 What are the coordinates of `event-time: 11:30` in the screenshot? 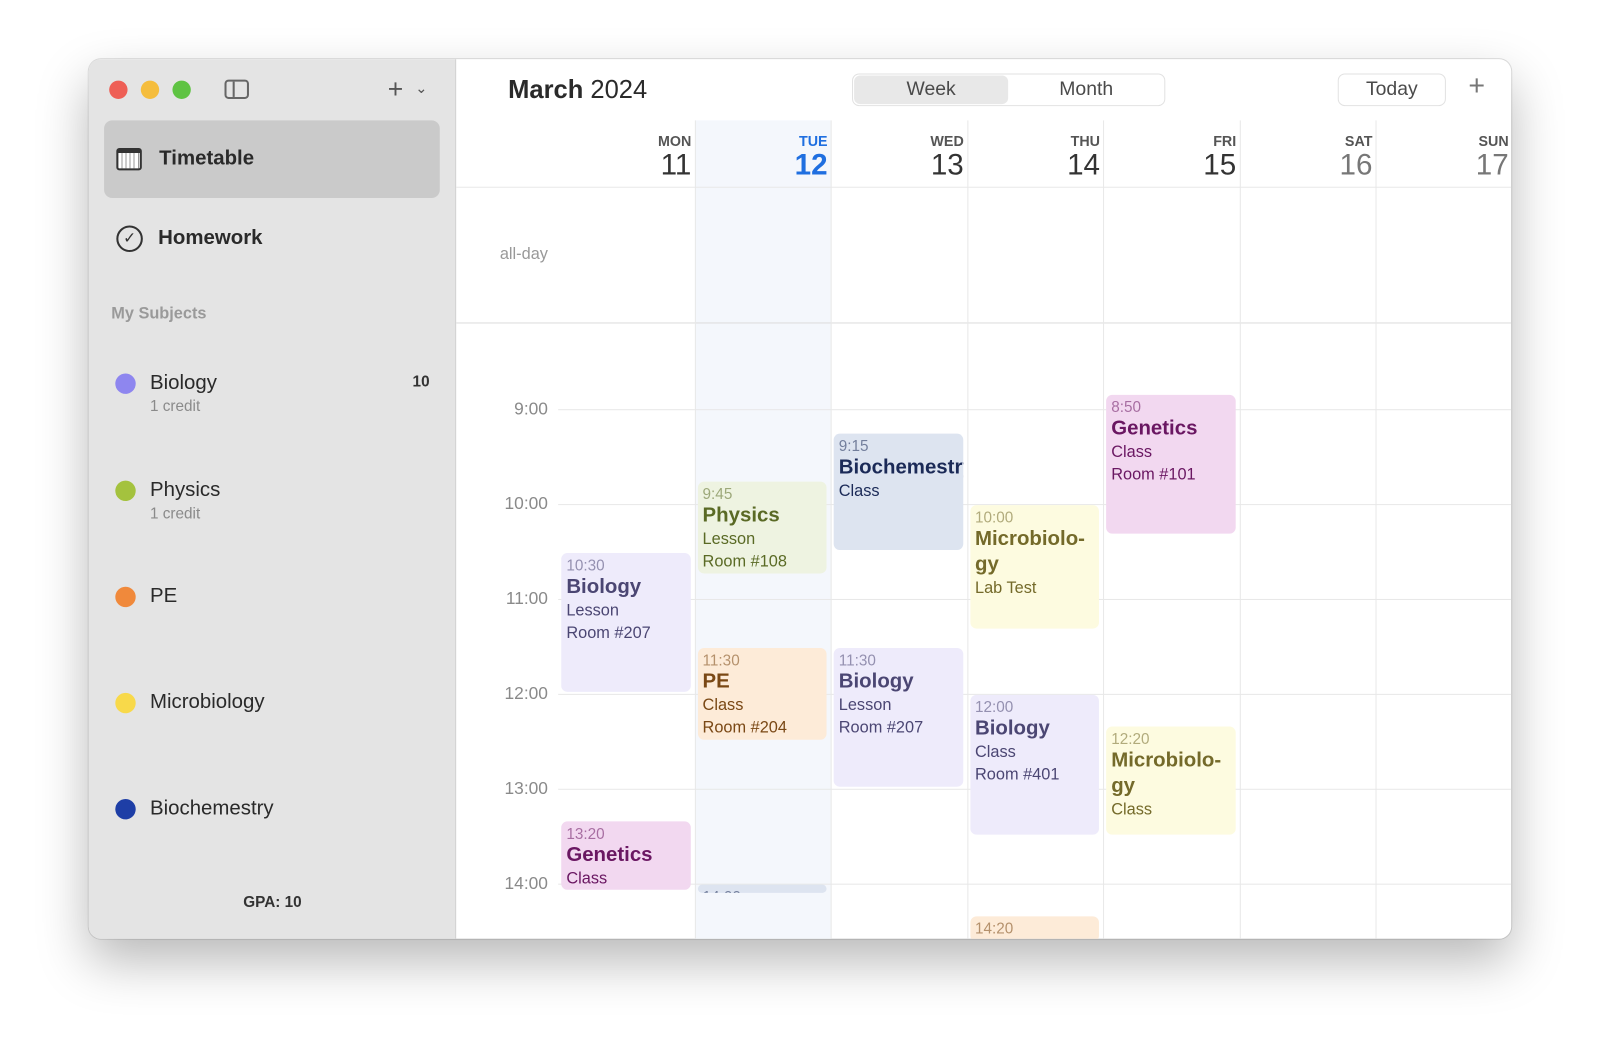 It's located at (857, 660).